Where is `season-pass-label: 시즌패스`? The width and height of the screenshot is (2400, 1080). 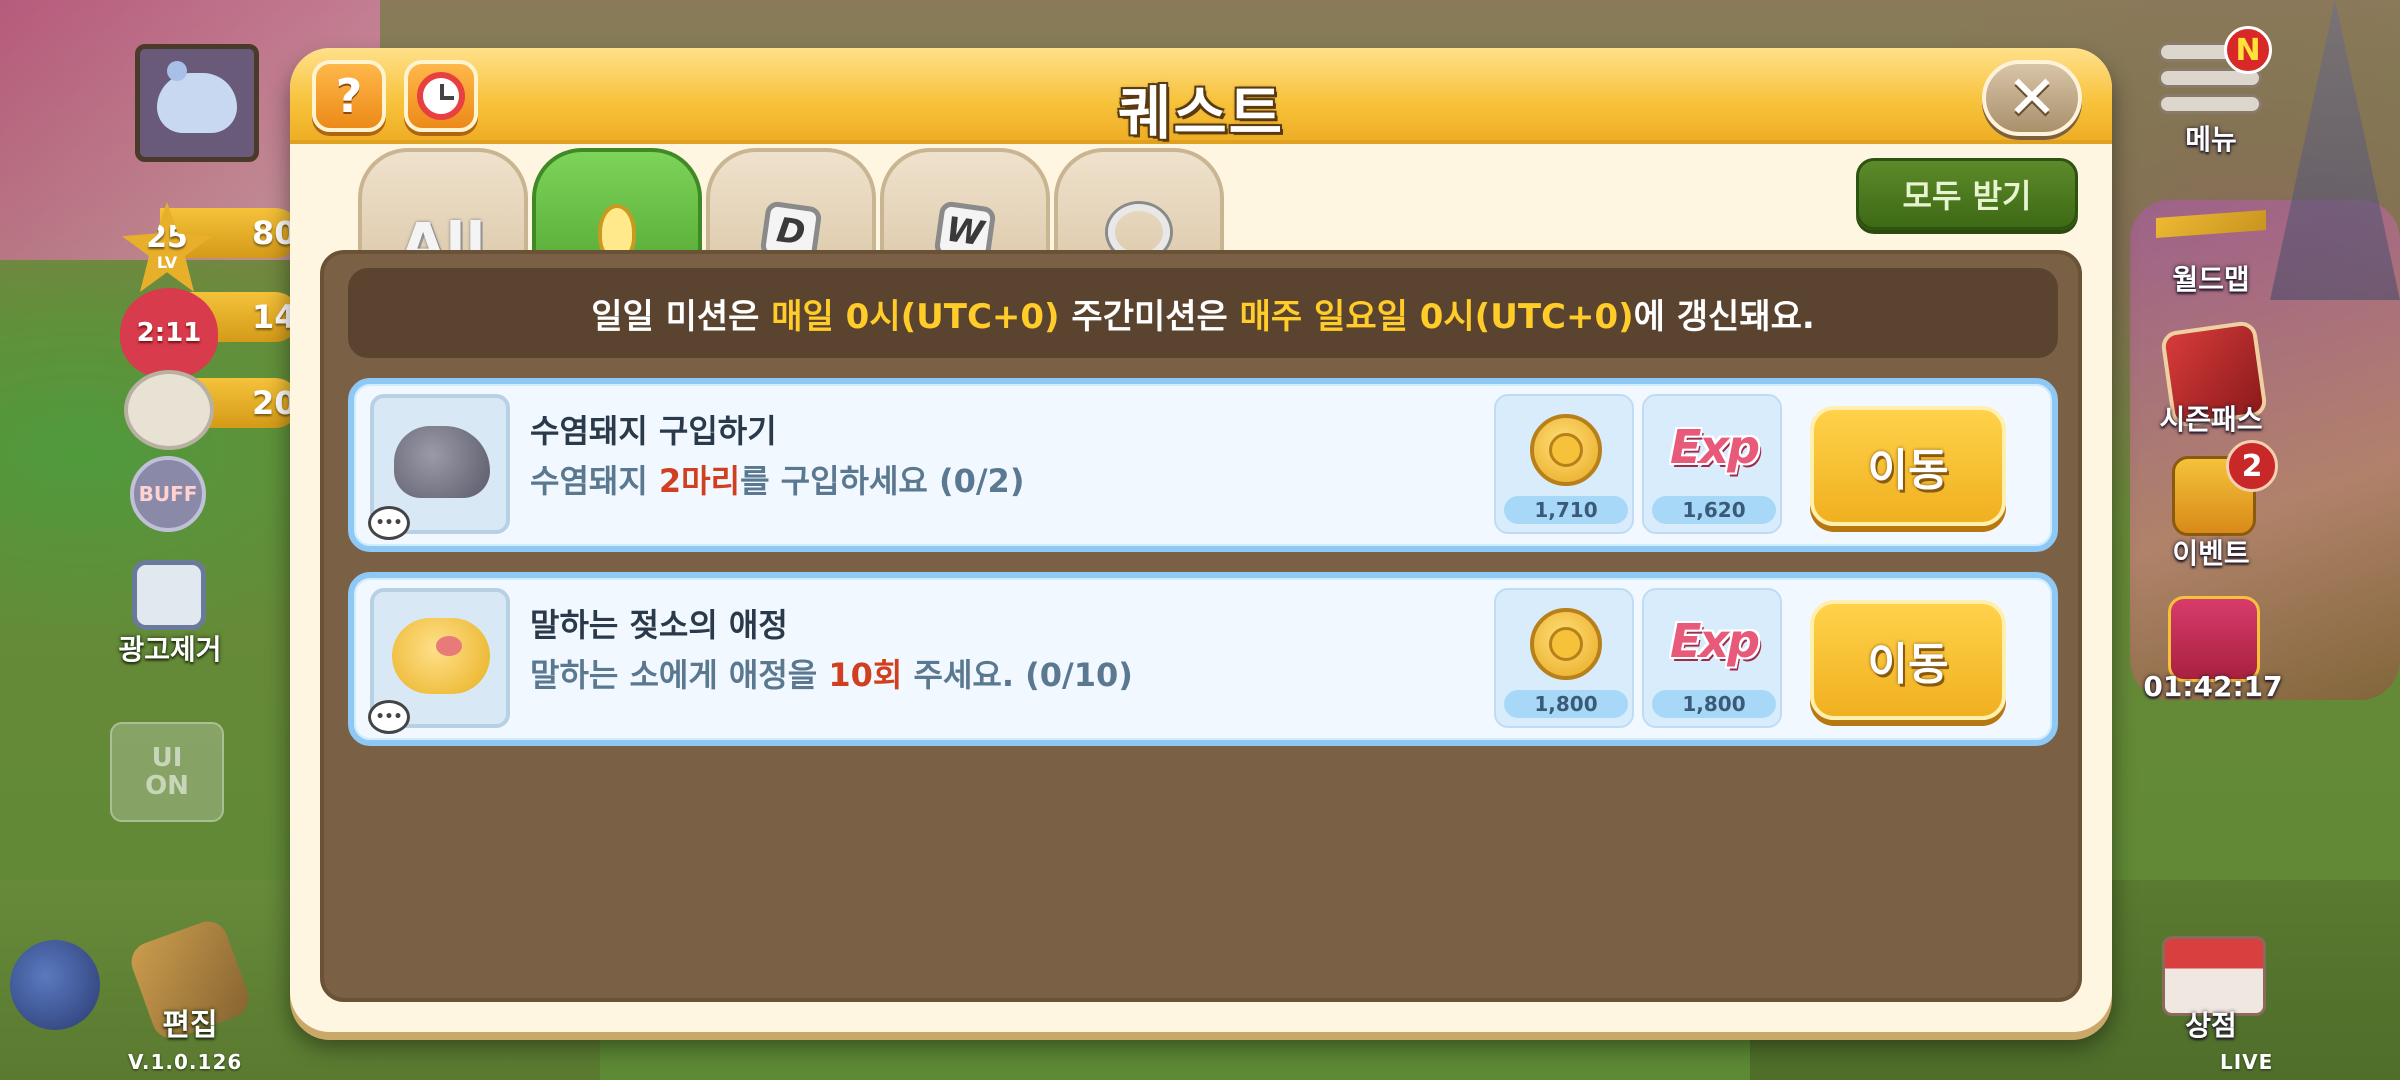 season-pass-label: 시즌패스 is located at coordinates (2211, 419).